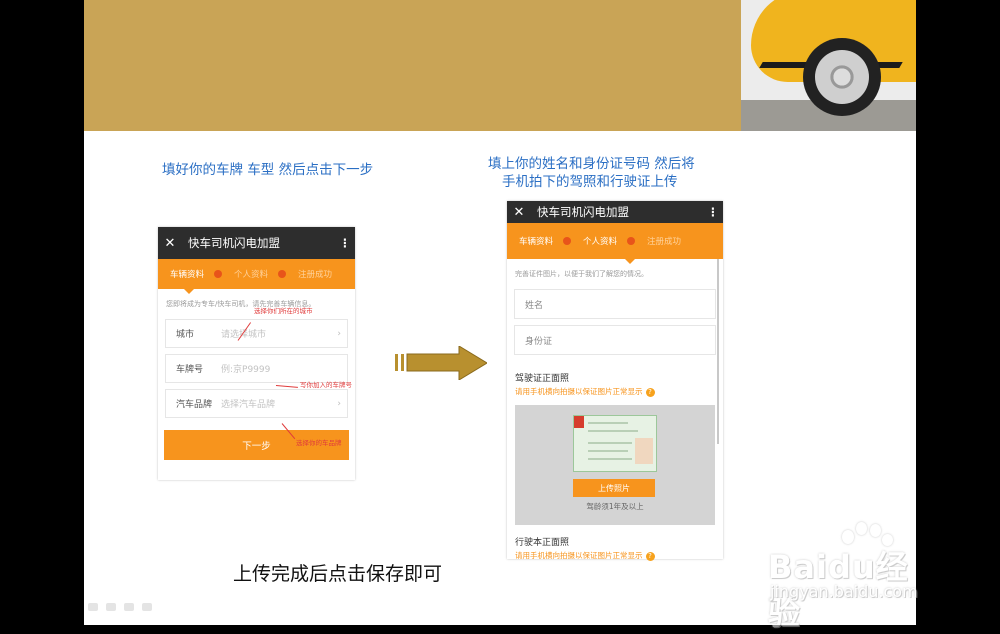 This screenshot has height=634, width=1000. What do you see at coordinates (828, 65) in the screenshot?
I see `car-image` at bounding box center [828, 65].